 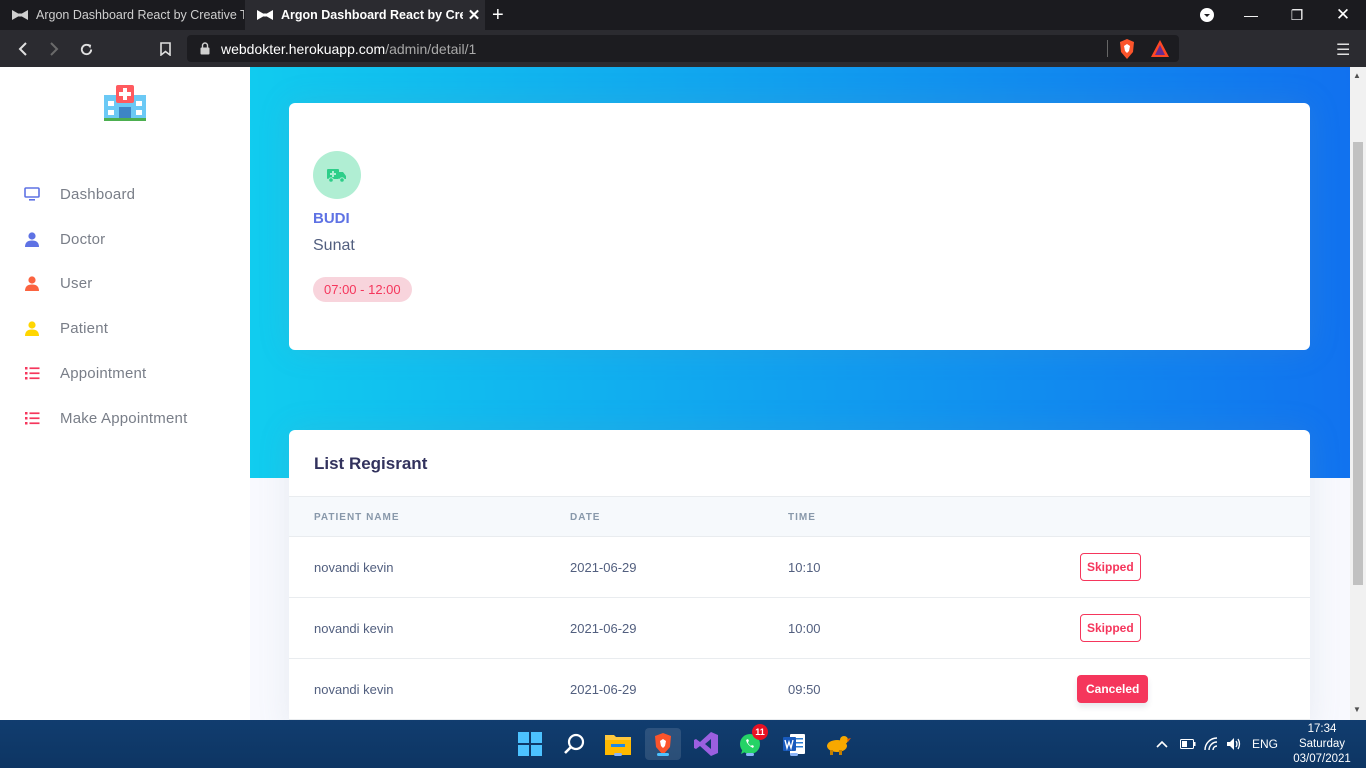 I want to click on battery-icon, so click(x=1188, y=744).